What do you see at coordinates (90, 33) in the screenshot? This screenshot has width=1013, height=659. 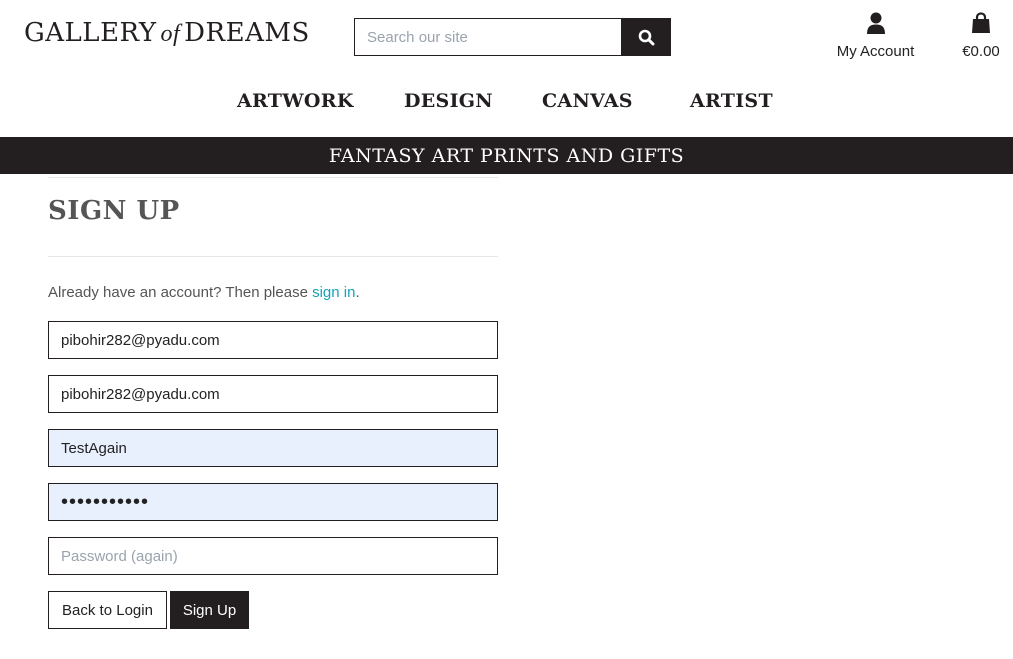 I see `logo-word-gallery: GALLERY` at bounding box center [90, 33].